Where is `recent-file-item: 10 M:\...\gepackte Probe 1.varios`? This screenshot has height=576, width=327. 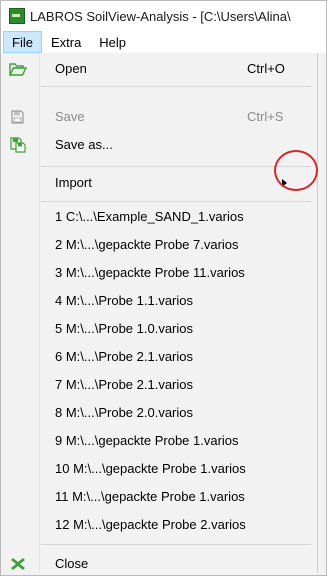 recent-file-item: 10 M:\...\gepackte Probe 1.varios is located at coordinates (159, 469).